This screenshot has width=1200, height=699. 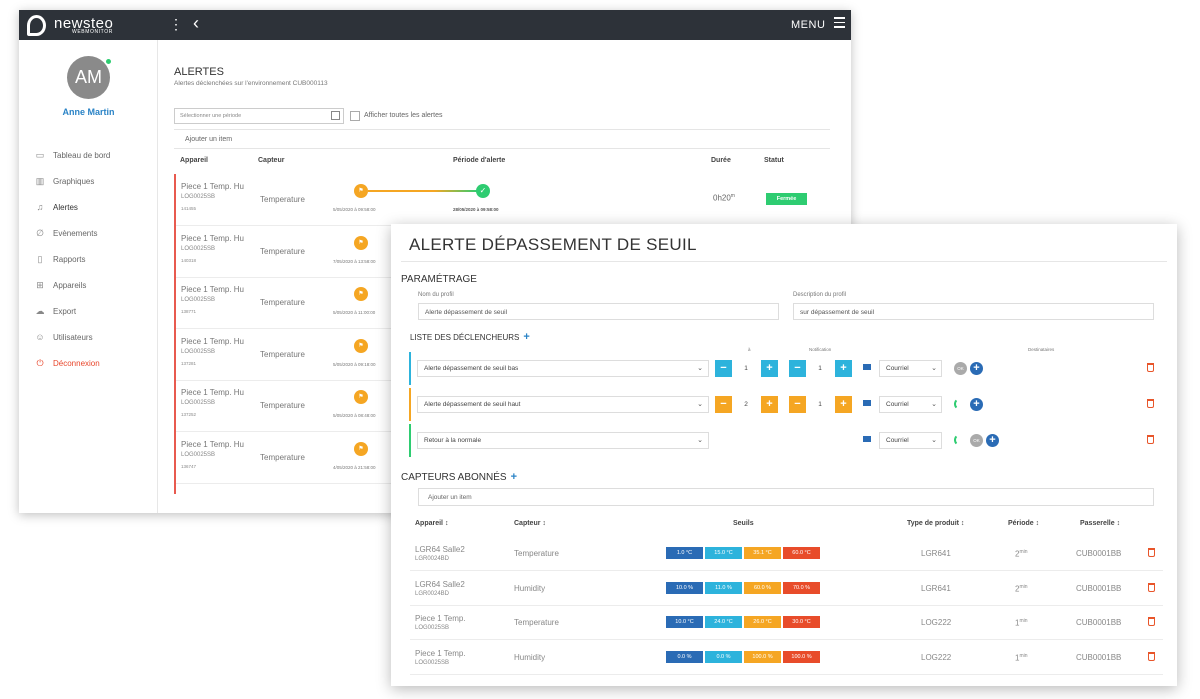 I want to click on sidebar-item-5: ⊞ Appareils, so click(x=59, y=285).